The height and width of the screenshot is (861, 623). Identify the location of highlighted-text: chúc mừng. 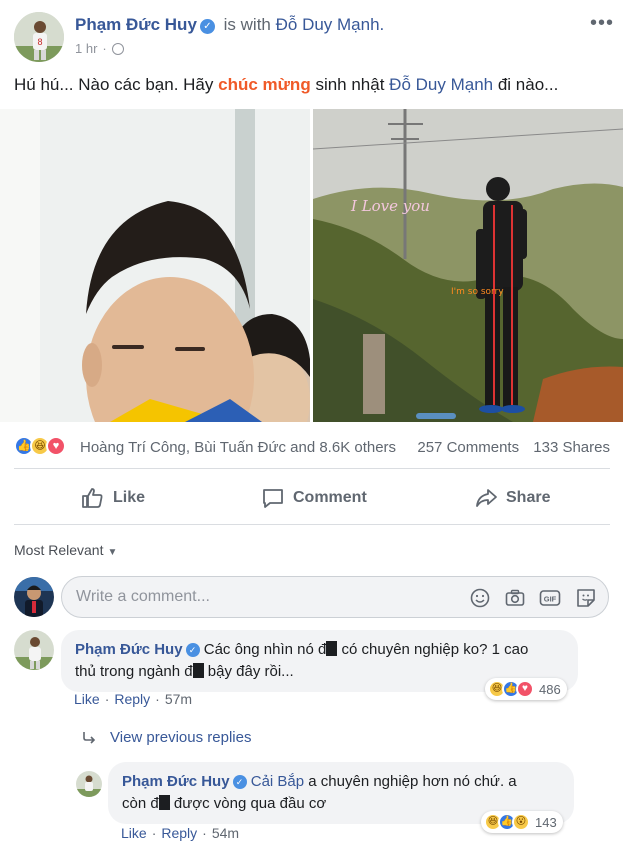
(264, 84).